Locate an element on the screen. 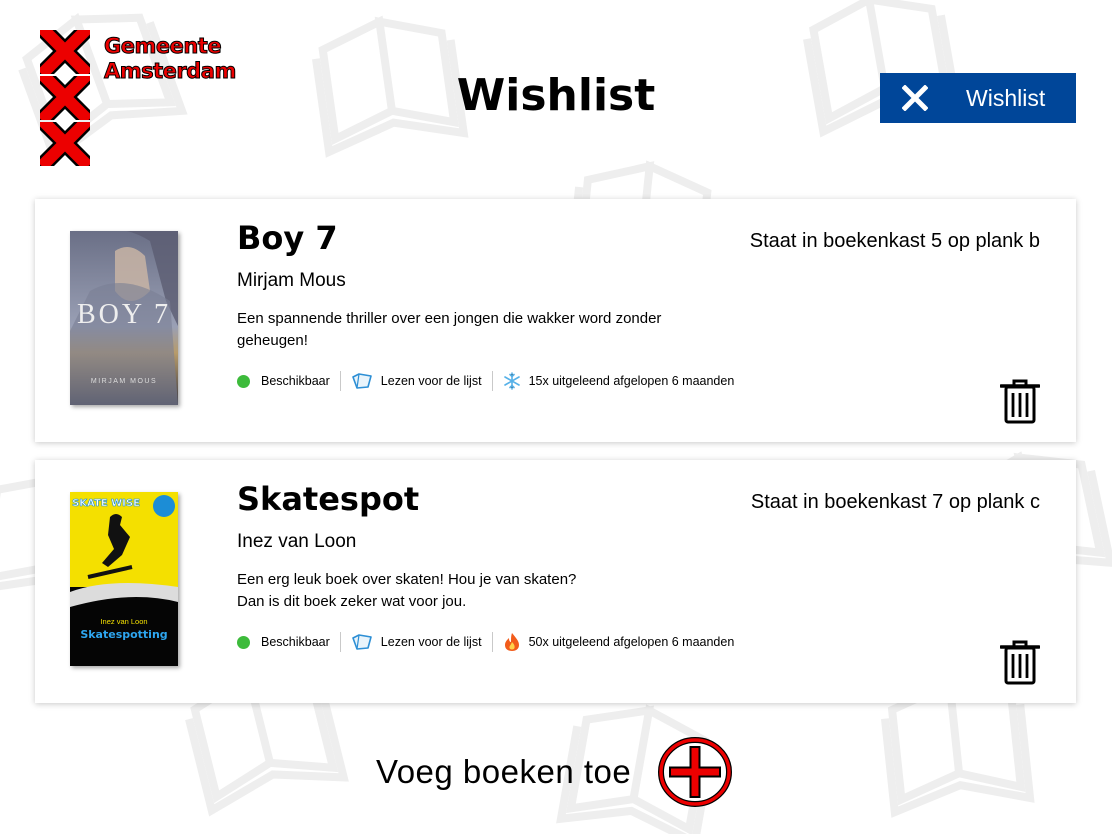 This screenshot has width=1112, height=834. flame-icon is located at coordinates (511, 642).